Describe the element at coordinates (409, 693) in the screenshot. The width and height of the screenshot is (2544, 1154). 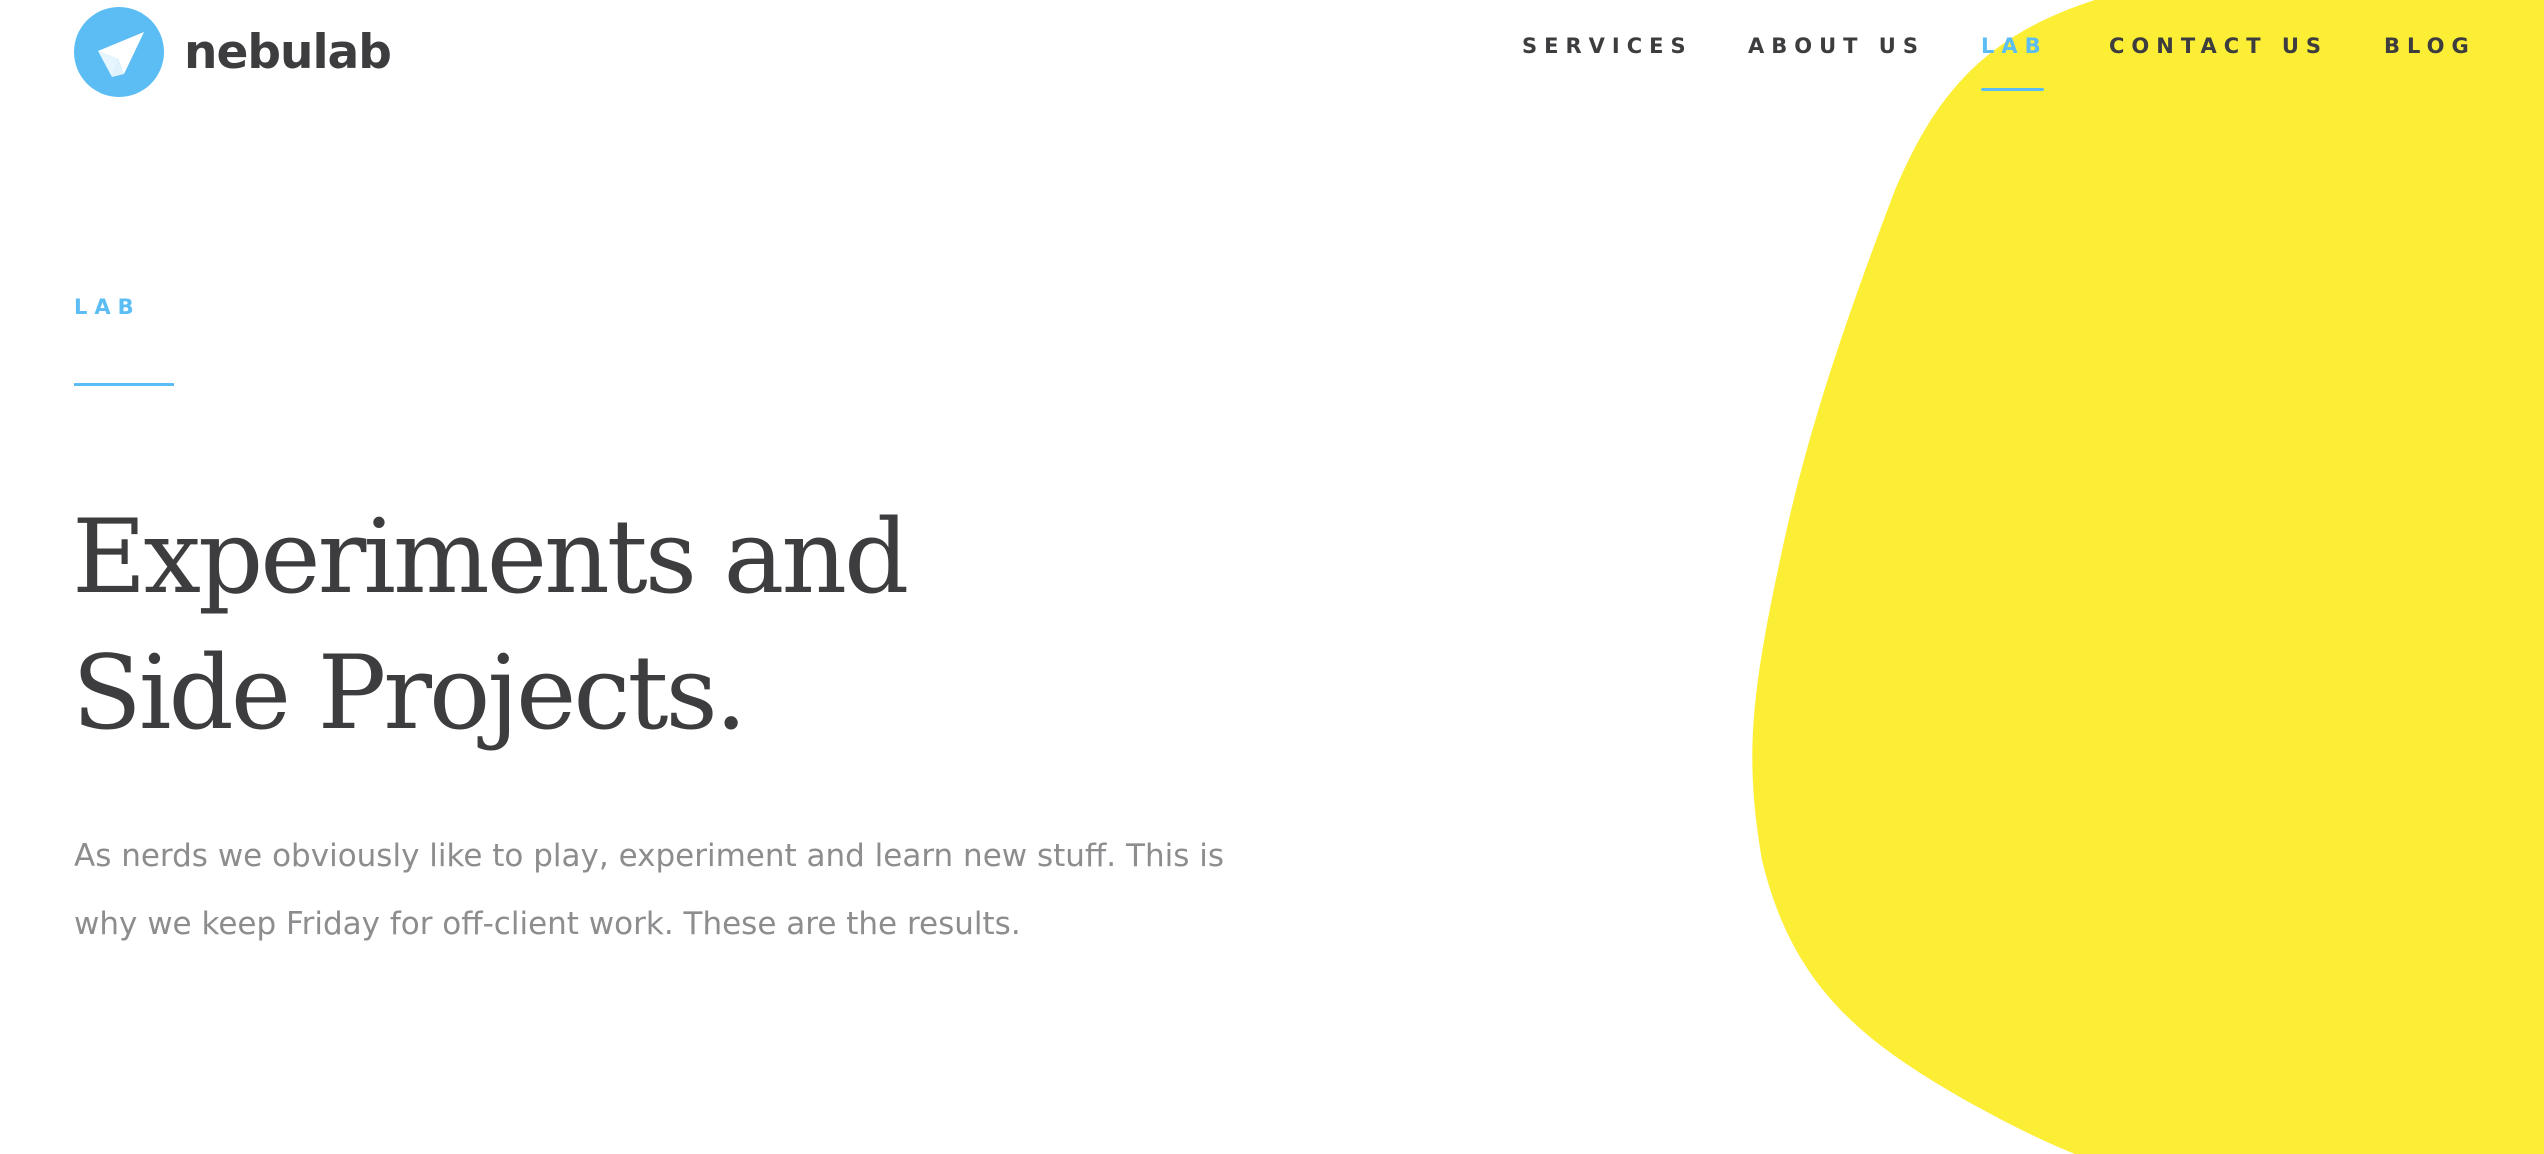
I see `page-title-line-2: Side Projects.` at that location.